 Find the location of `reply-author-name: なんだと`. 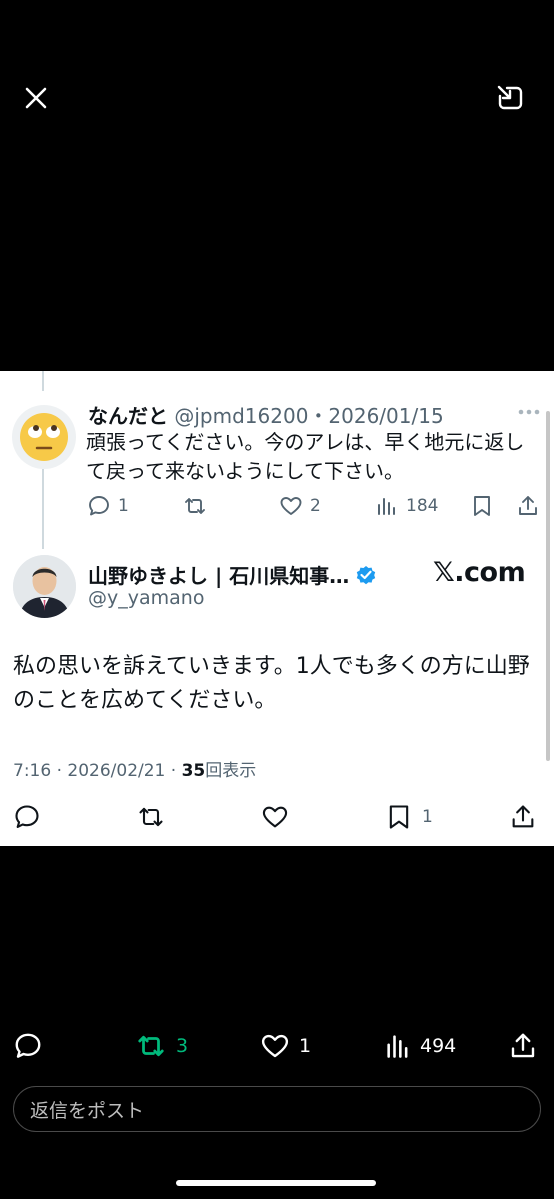

reply-author-name: なんだと is located at coordinates (128, 416).